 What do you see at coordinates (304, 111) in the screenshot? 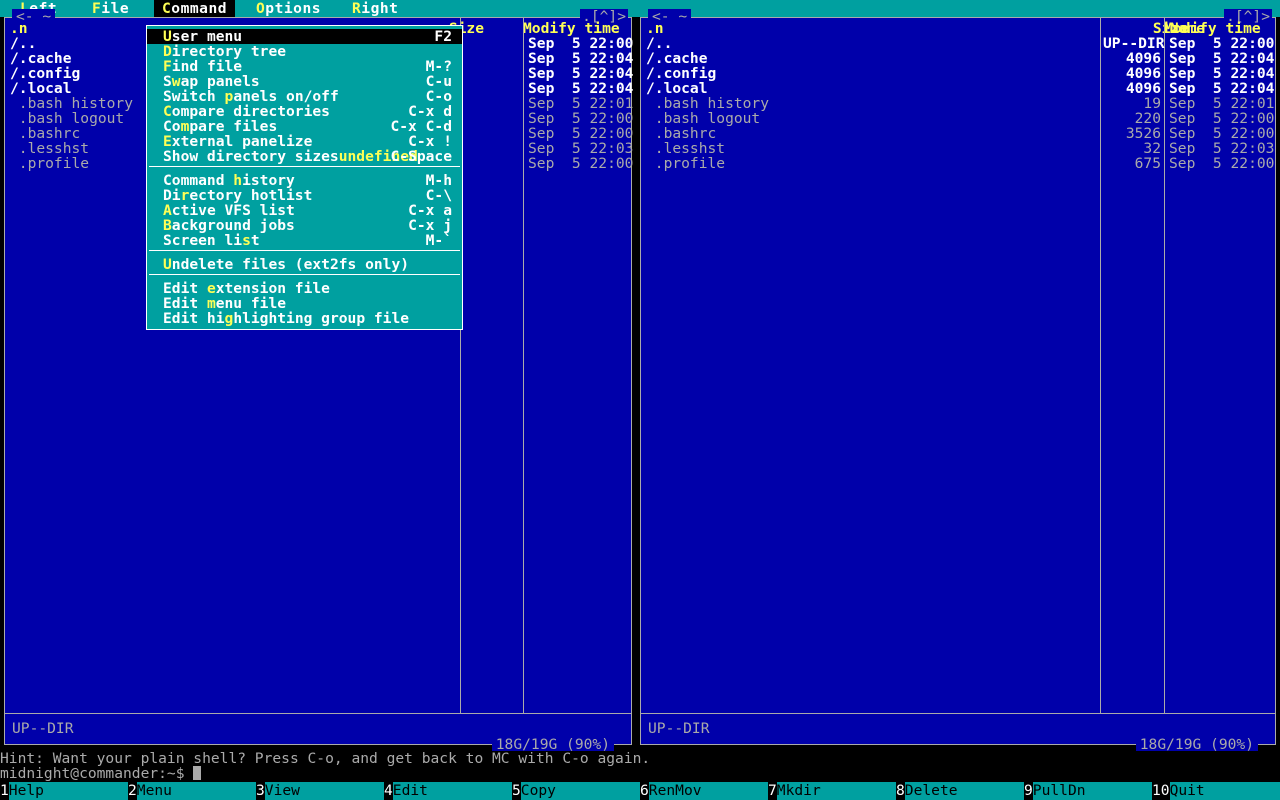
I see `menu-item-compare-directories: Compare directories C-x d` at bounding box center [304, 111].